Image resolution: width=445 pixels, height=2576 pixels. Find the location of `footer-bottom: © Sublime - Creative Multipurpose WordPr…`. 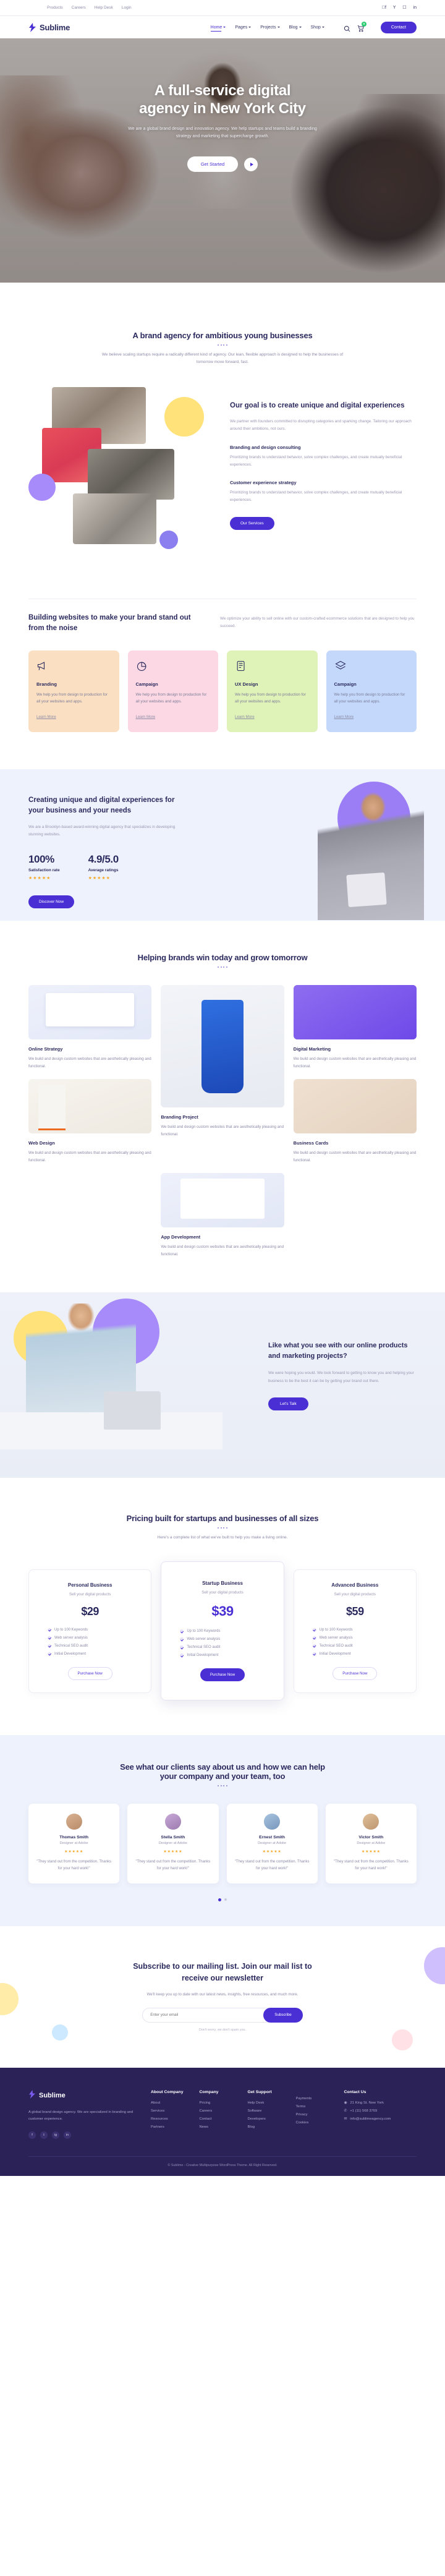

footer-bottom: © Sublime - Creative Multipurpose WordPr… is located at coordinates (222, 2166).